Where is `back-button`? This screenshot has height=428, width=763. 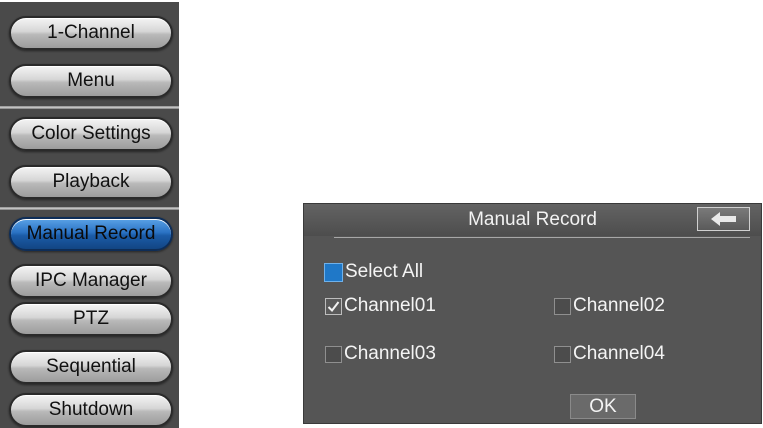
back-button is located at coordinates (723, 219).